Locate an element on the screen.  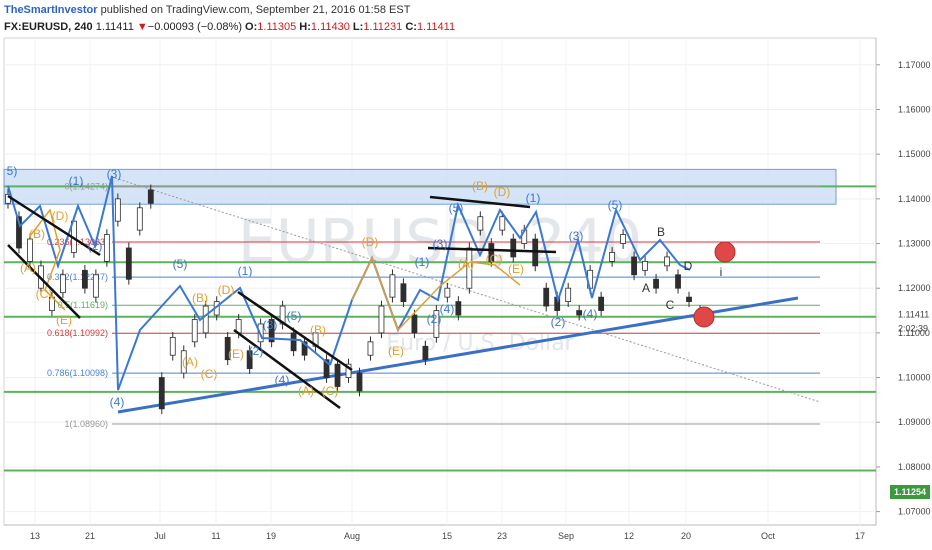
price-tick-label: 1.13000 is located at coordinates (914, 244).